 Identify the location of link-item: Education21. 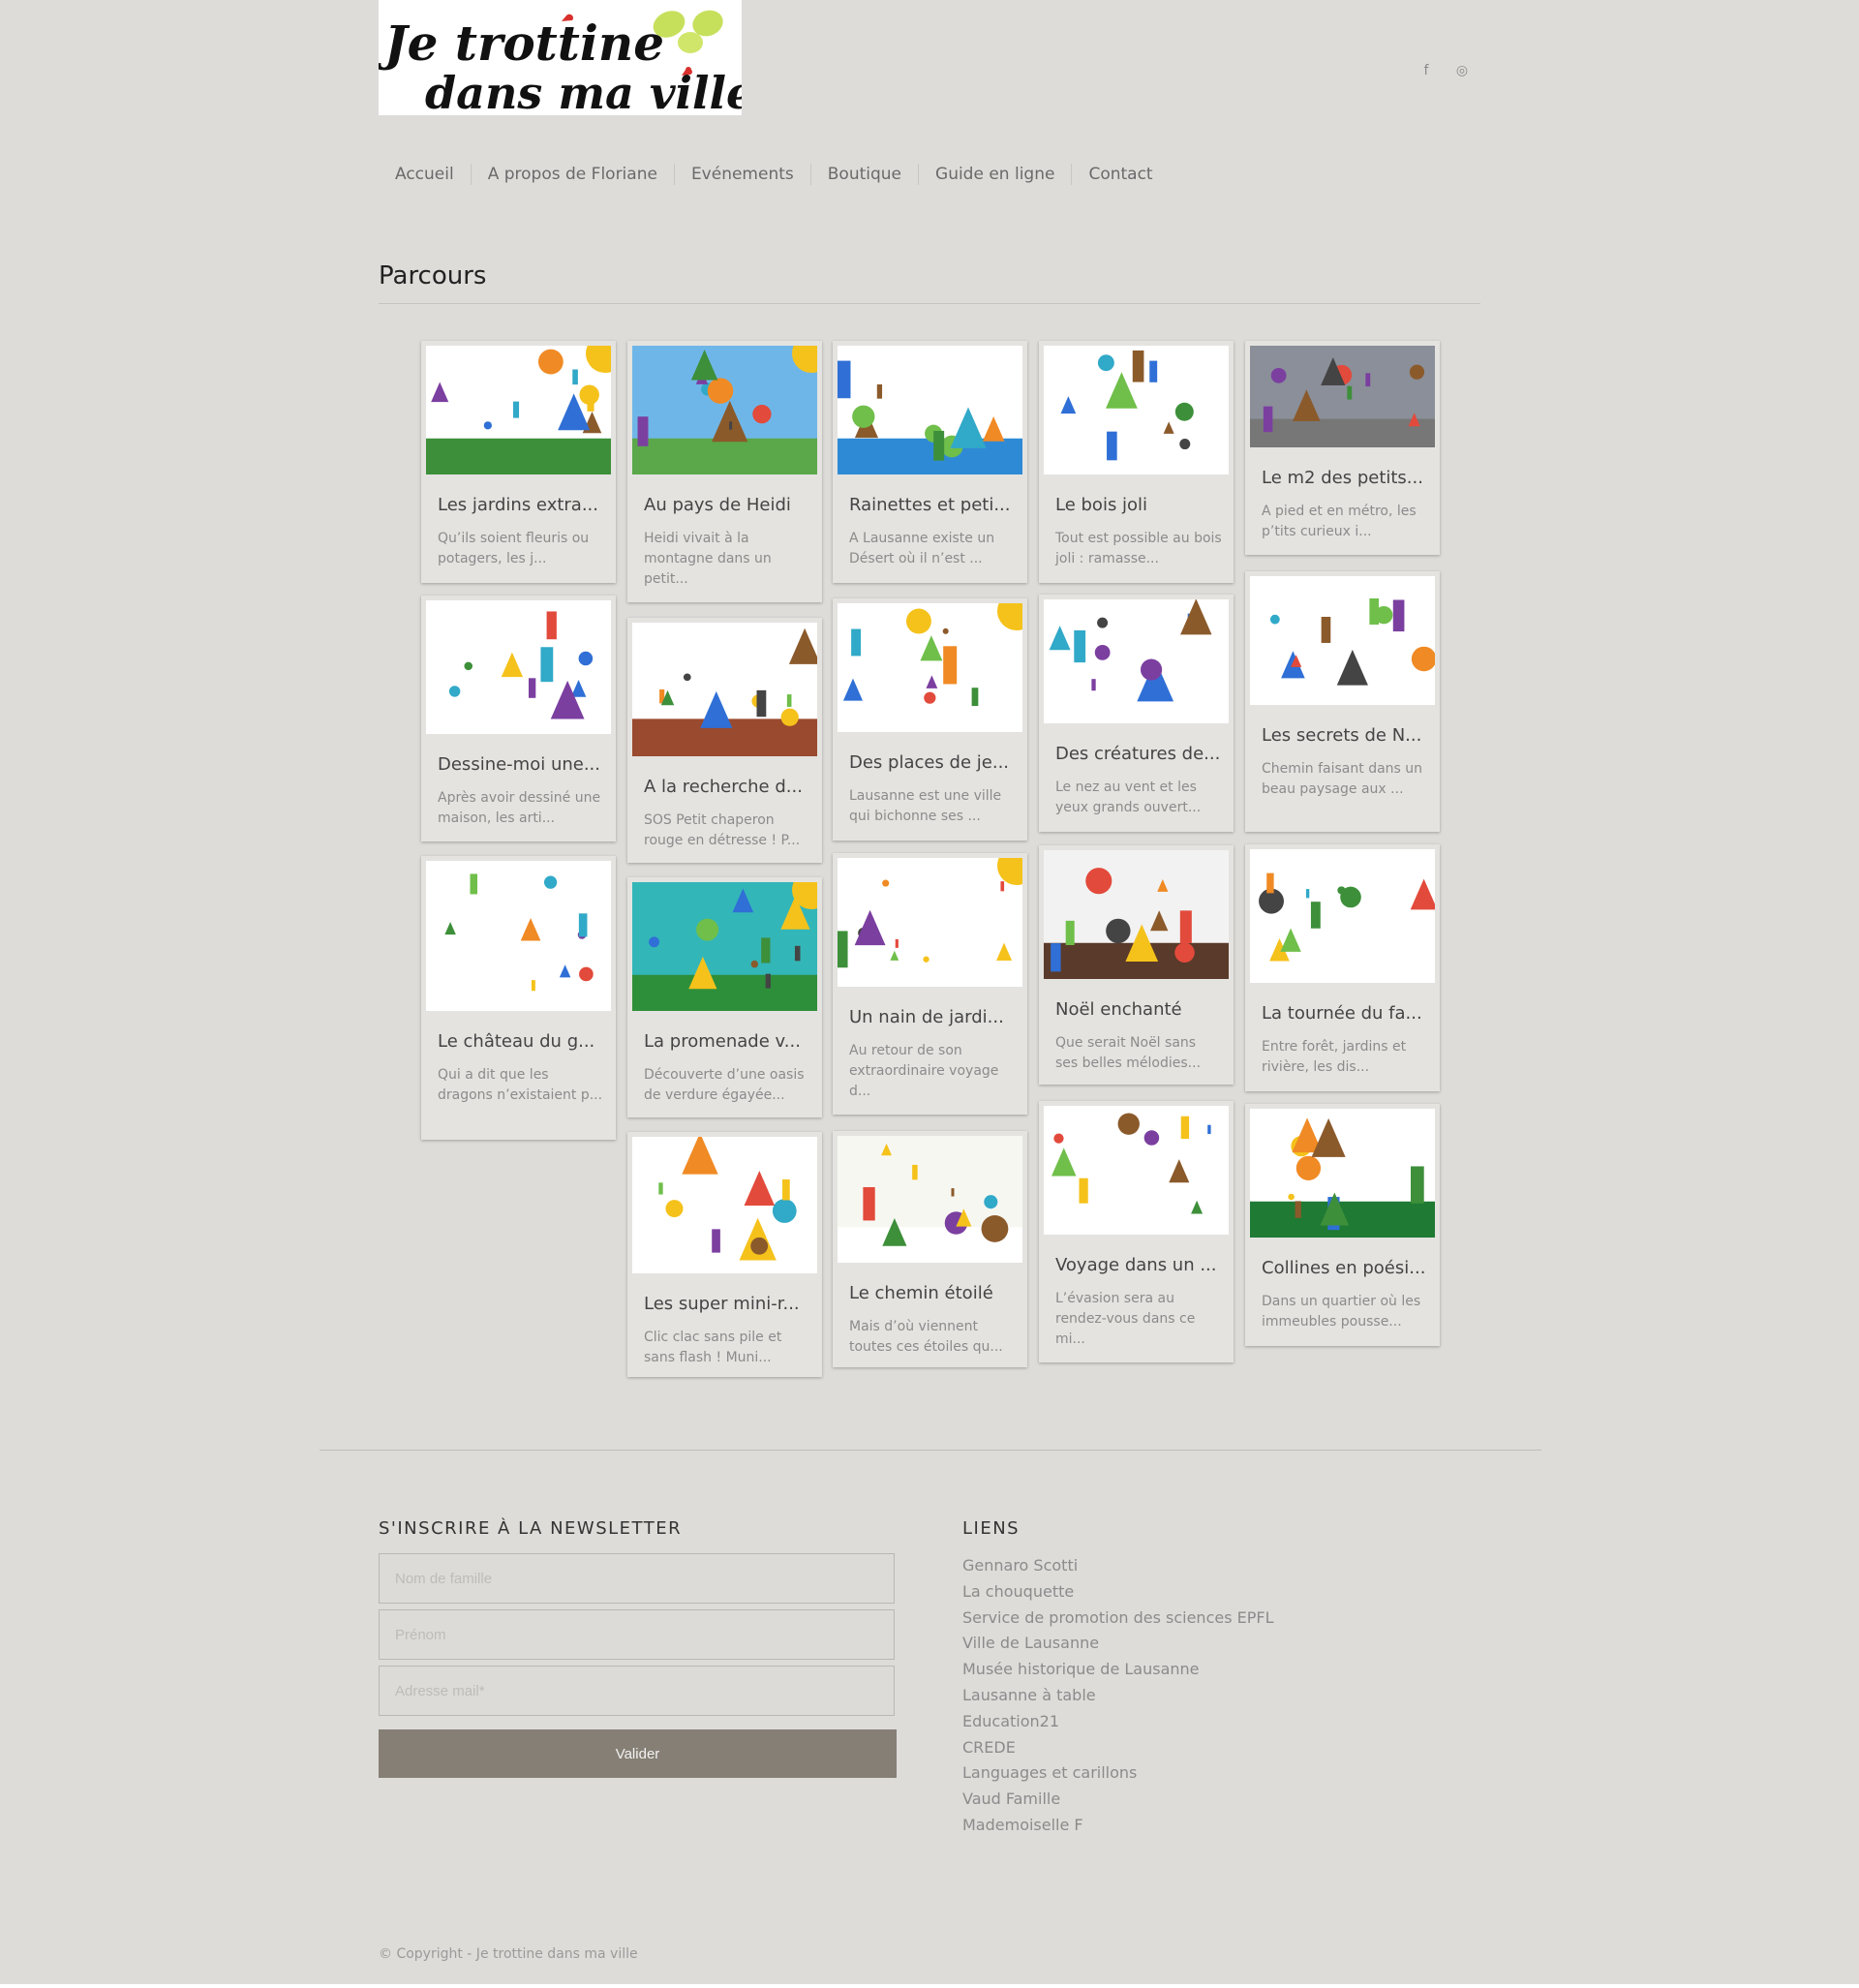
(1118, 1722).